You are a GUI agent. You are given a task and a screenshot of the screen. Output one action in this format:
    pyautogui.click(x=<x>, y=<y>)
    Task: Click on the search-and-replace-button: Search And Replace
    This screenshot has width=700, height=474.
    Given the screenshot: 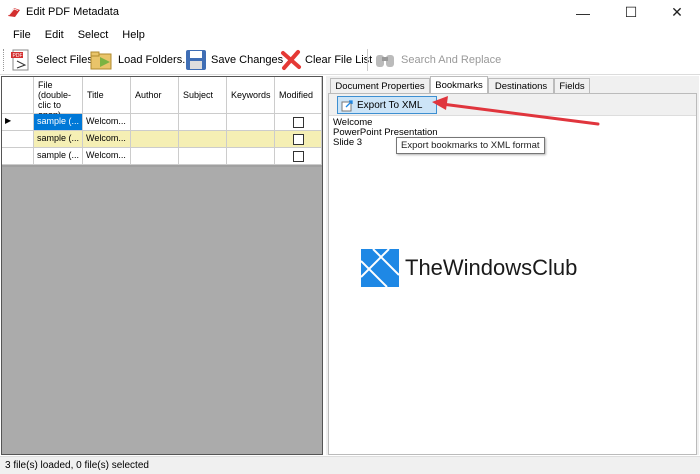 What is the action you would take?
    pyautogui.click(x=437, y=59)
    